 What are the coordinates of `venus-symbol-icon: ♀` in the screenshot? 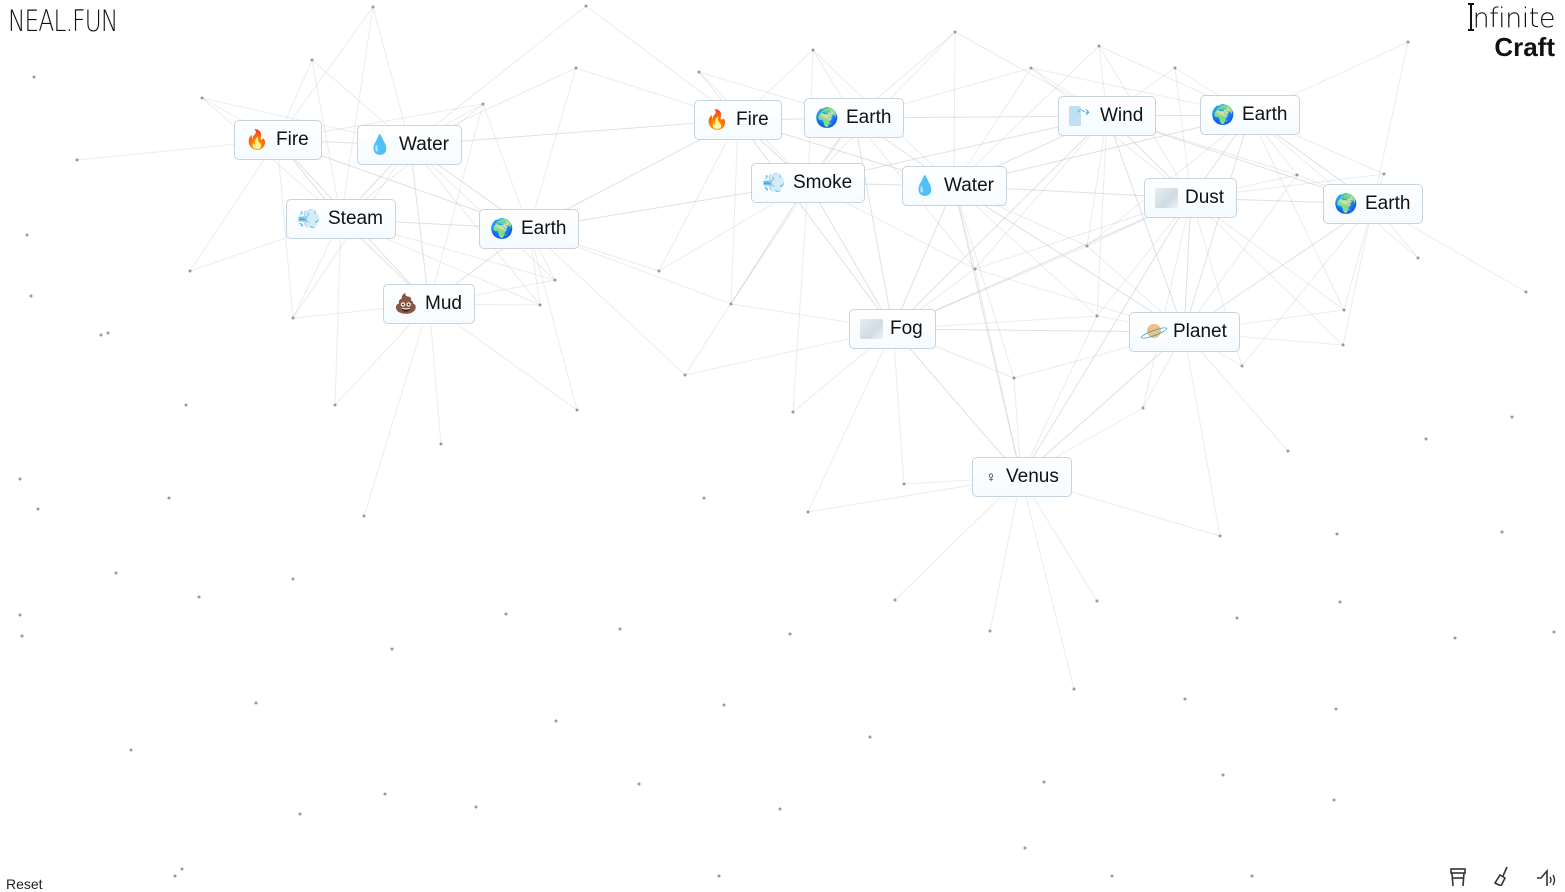 It's located at (991, 477).